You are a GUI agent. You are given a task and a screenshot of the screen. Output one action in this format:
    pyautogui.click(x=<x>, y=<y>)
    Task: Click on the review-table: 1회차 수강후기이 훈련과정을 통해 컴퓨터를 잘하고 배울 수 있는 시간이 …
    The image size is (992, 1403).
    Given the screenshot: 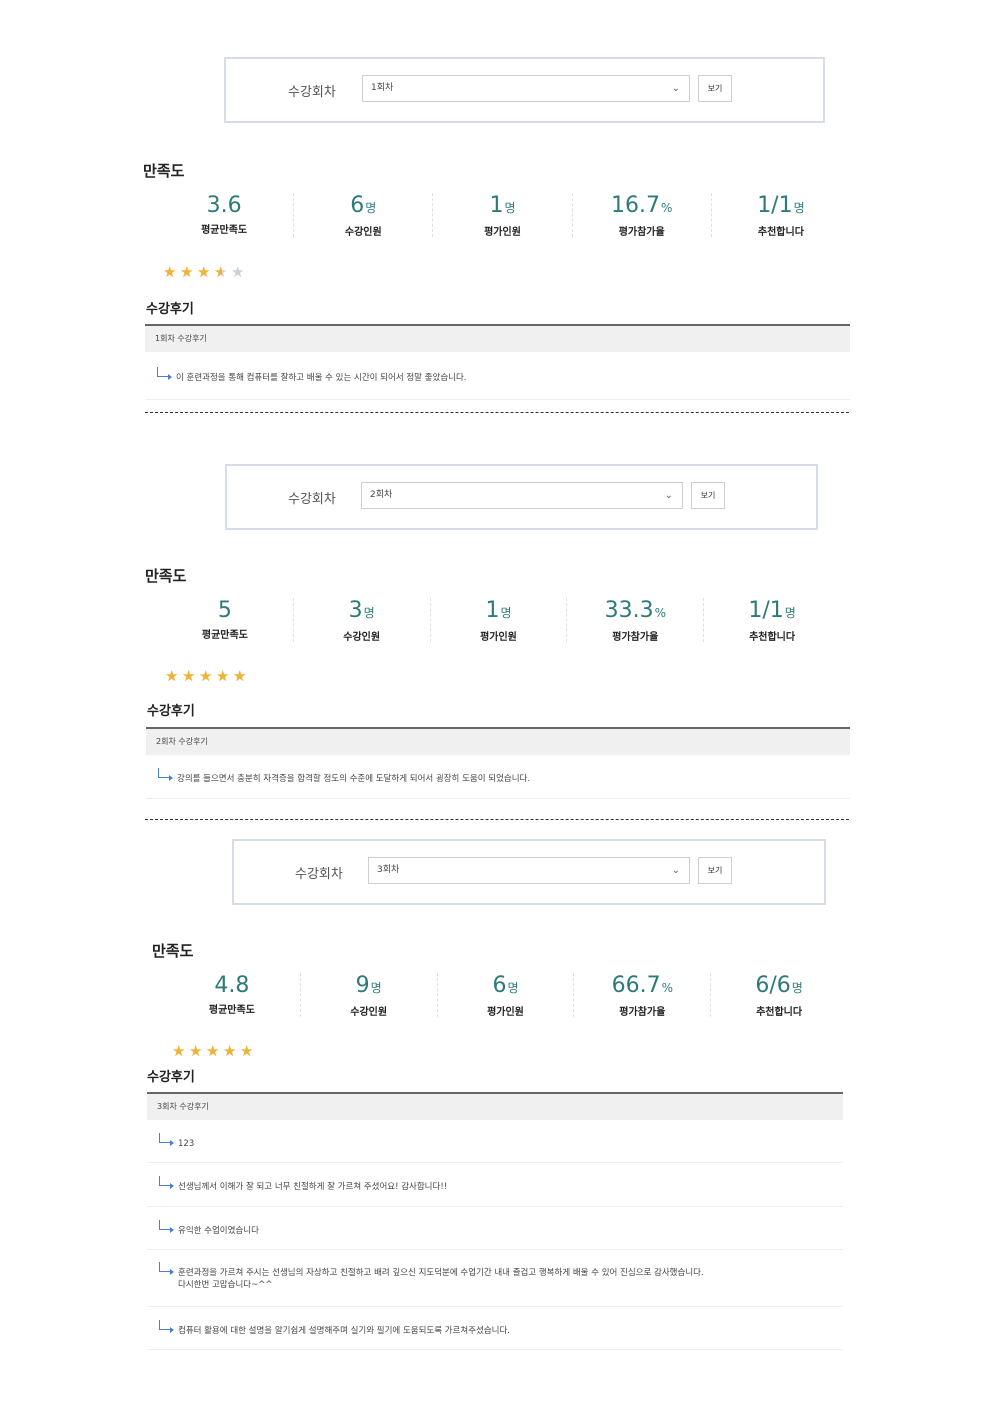 What is the action you would take?
    pyautogui.click(x=497, y=362)
    